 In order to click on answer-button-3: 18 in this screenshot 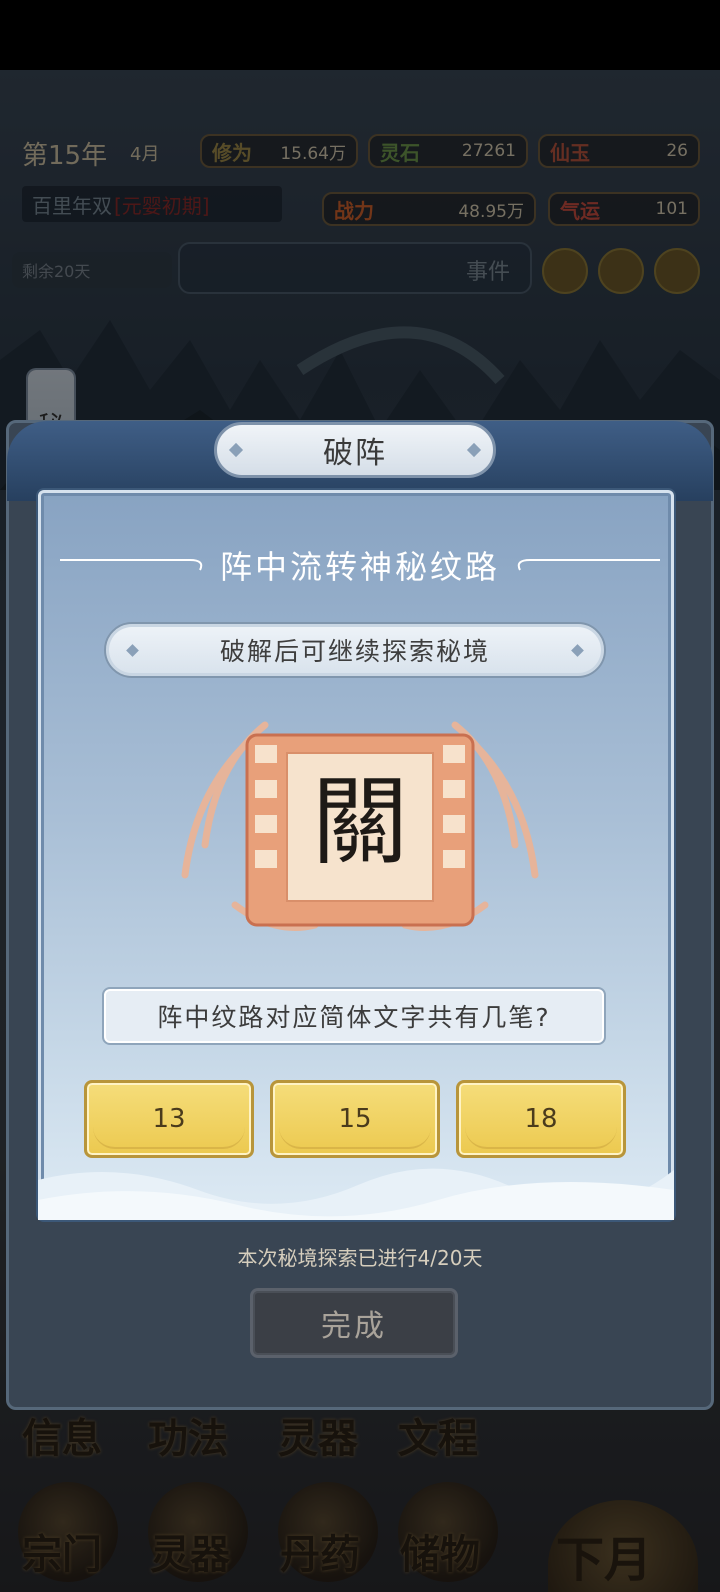, I will do `click(541, 1119)`.